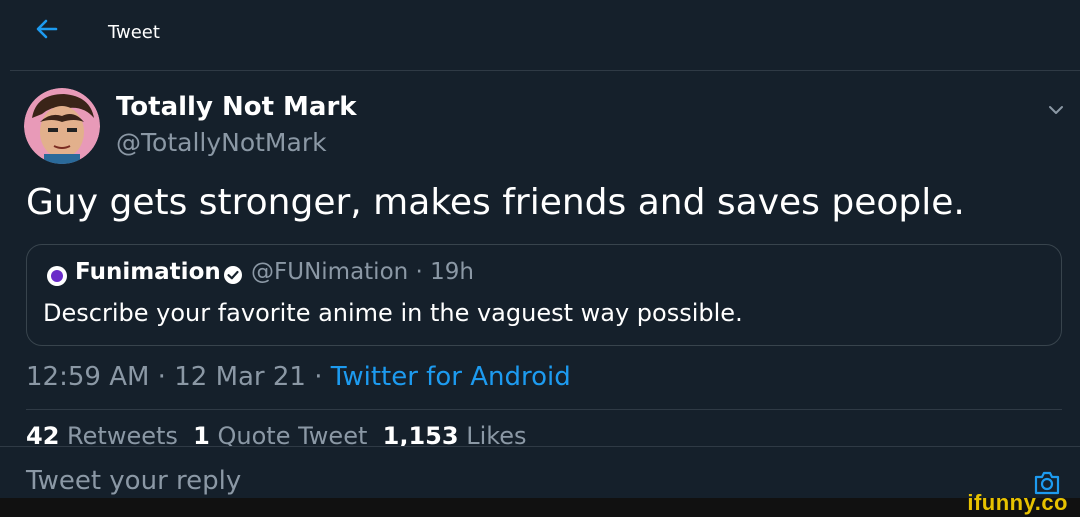  What do you see at coordinates (88, 377) in the screenshot?
I see `tweet-time: 12:59 AM` at bounding box center [88, 377].